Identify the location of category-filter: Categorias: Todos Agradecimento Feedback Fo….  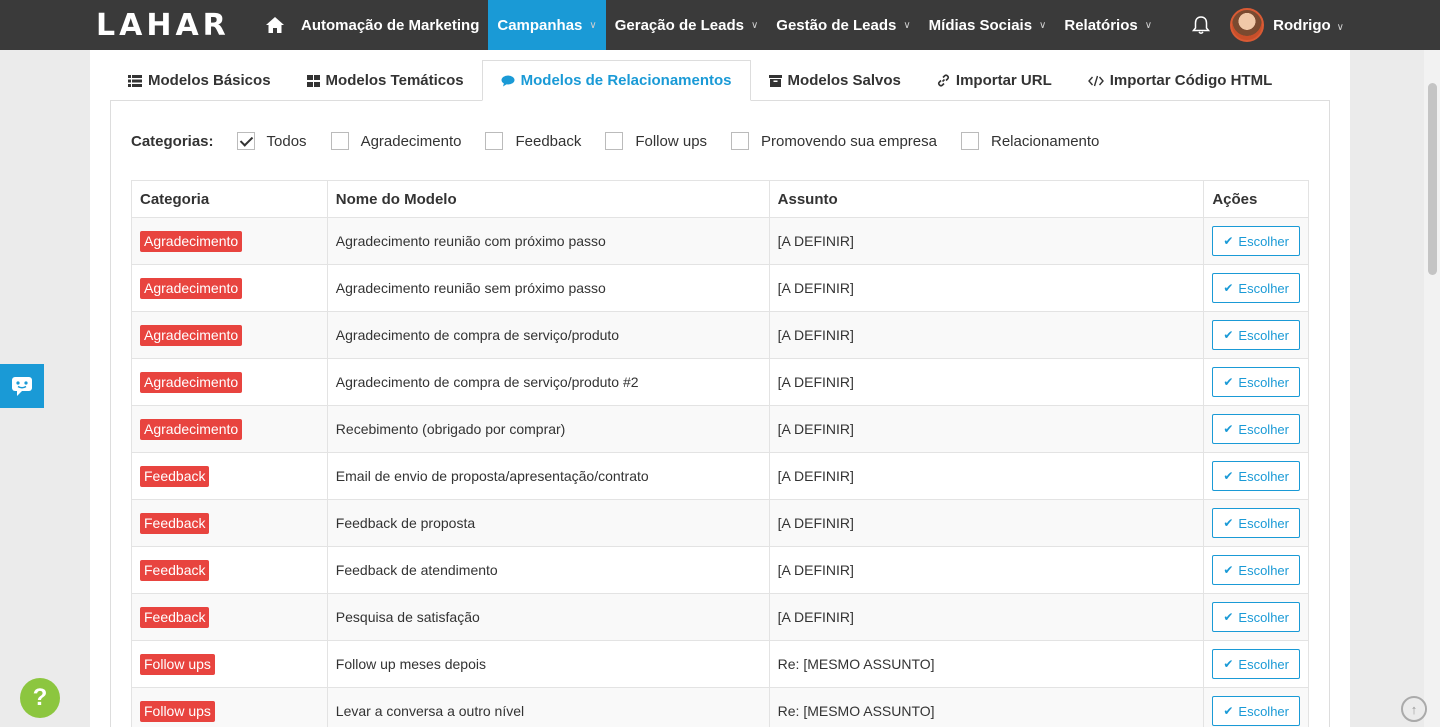
(627, 141).